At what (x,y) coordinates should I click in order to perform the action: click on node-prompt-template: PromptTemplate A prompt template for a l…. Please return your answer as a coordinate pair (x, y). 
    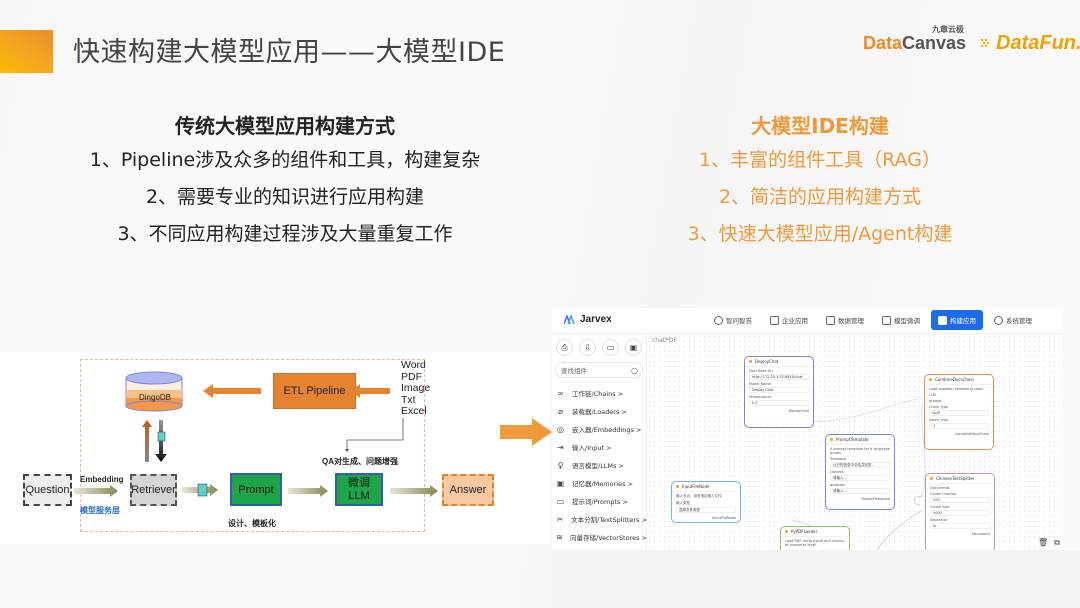
    Looking at the image, I should click on (860, 472).